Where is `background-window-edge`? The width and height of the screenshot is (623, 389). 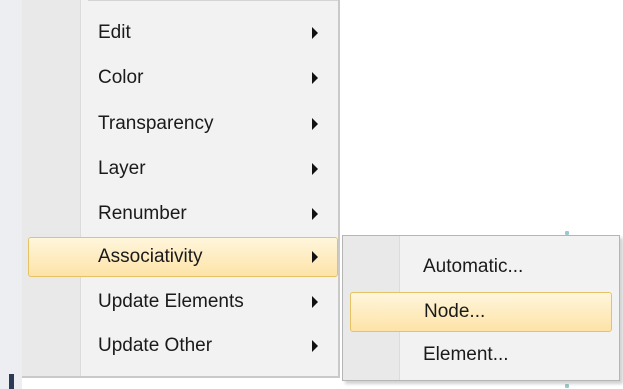
background-window-edge is located at coordinates (11, 194).